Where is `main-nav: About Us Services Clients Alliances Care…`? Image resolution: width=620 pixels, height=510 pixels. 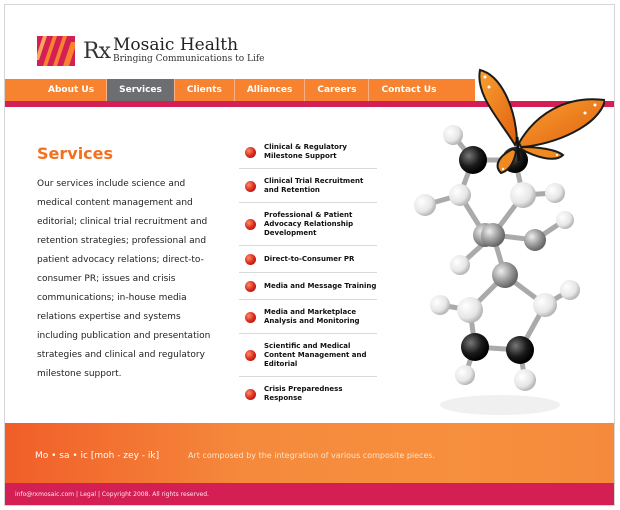 main-nav: About Us Services Clients Alliances Care… is located at coordinates (242, 90).